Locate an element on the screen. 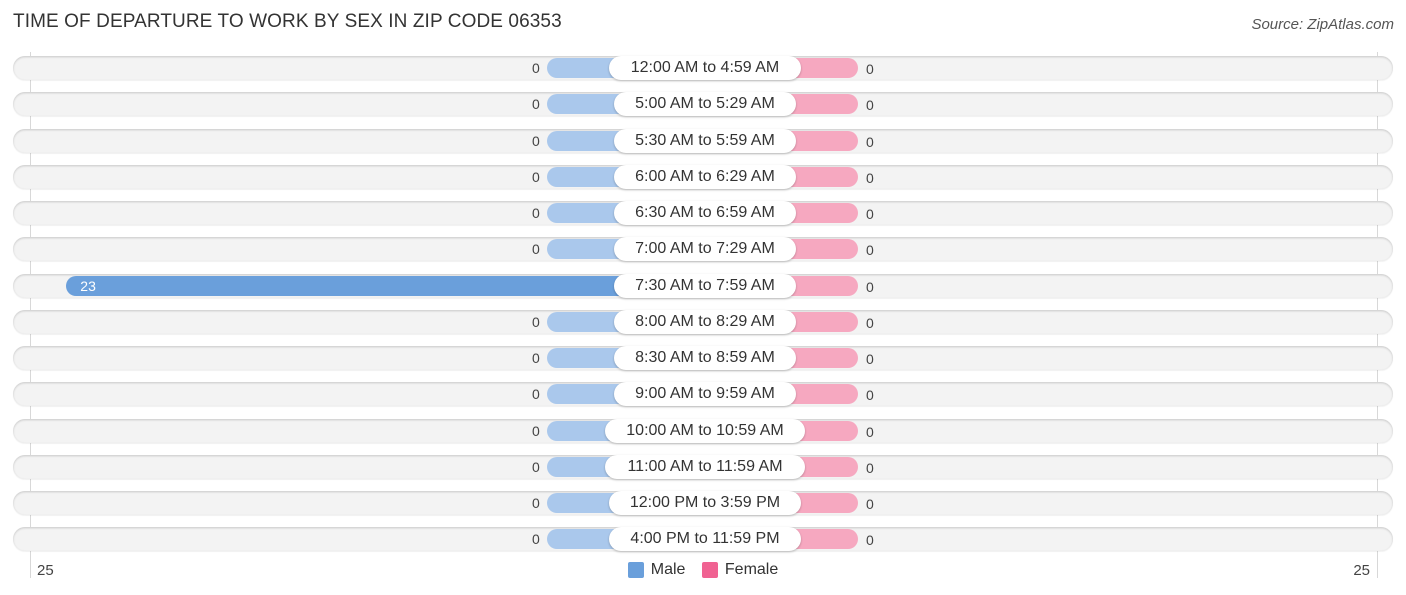 The image size is (1406, 595). legend-label-female: Female is located at coordinates (751, 569).